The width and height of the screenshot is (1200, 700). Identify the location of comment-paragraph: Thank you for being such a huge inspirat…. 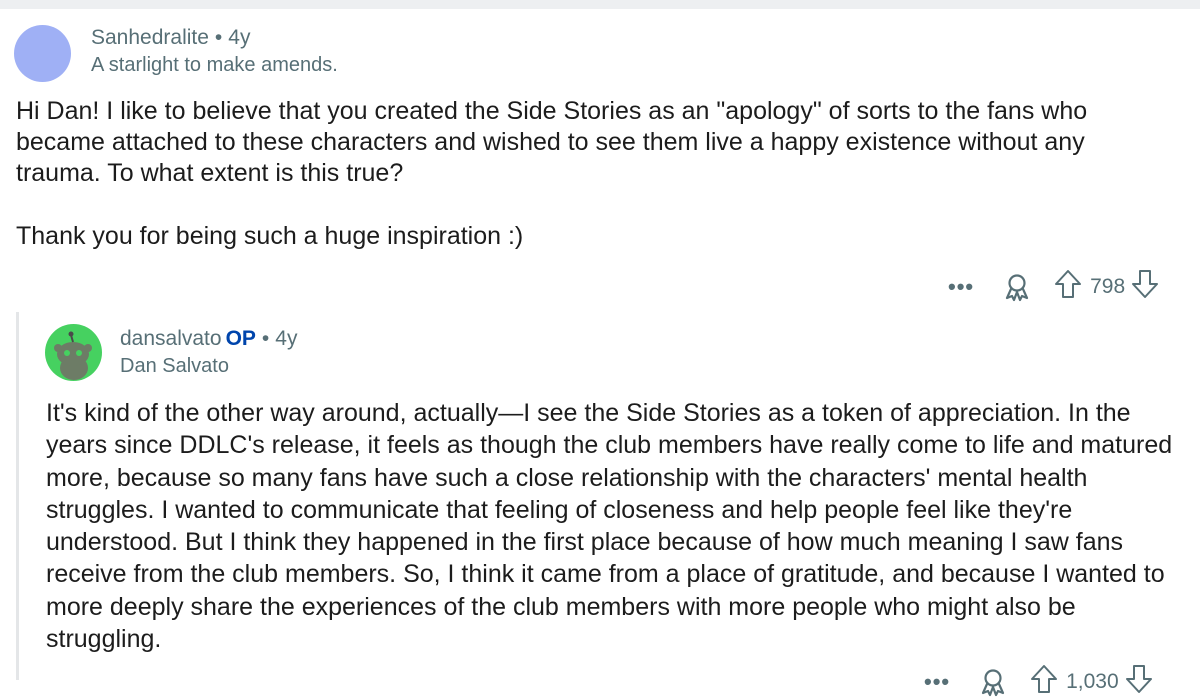
(270, 236).